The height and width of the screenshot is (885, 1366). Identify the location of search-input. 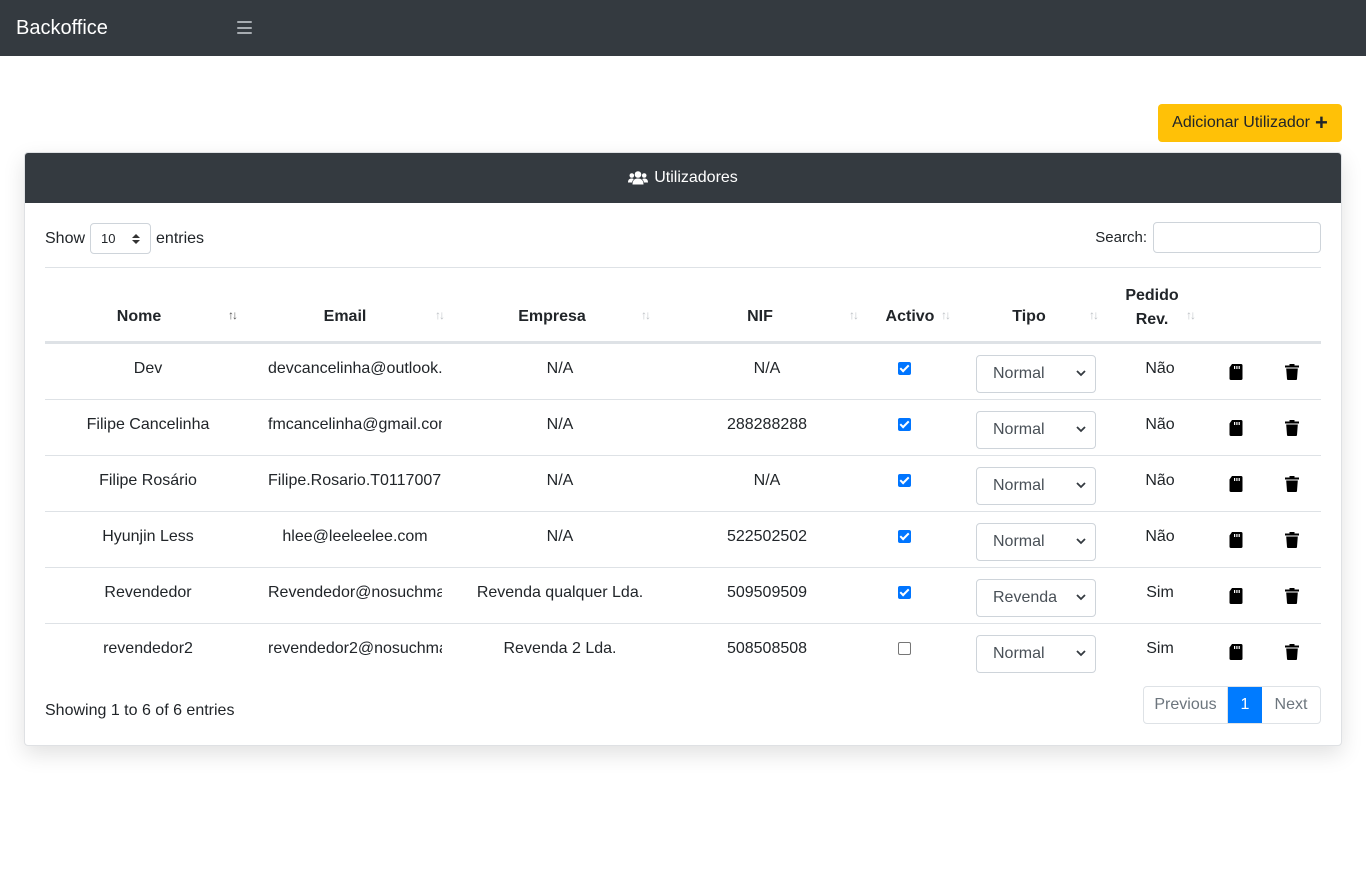
(1237, 237).